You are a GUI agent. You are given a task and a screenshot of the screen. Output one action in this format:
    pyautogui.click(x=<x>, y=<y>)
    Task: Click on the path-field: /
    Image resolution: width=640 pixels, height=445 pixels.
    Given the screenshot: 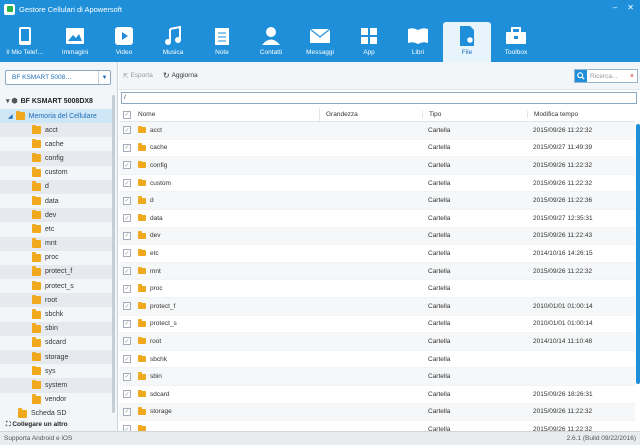 What is the action you would take?
    pyautogui.click(x=379, y=98)
    